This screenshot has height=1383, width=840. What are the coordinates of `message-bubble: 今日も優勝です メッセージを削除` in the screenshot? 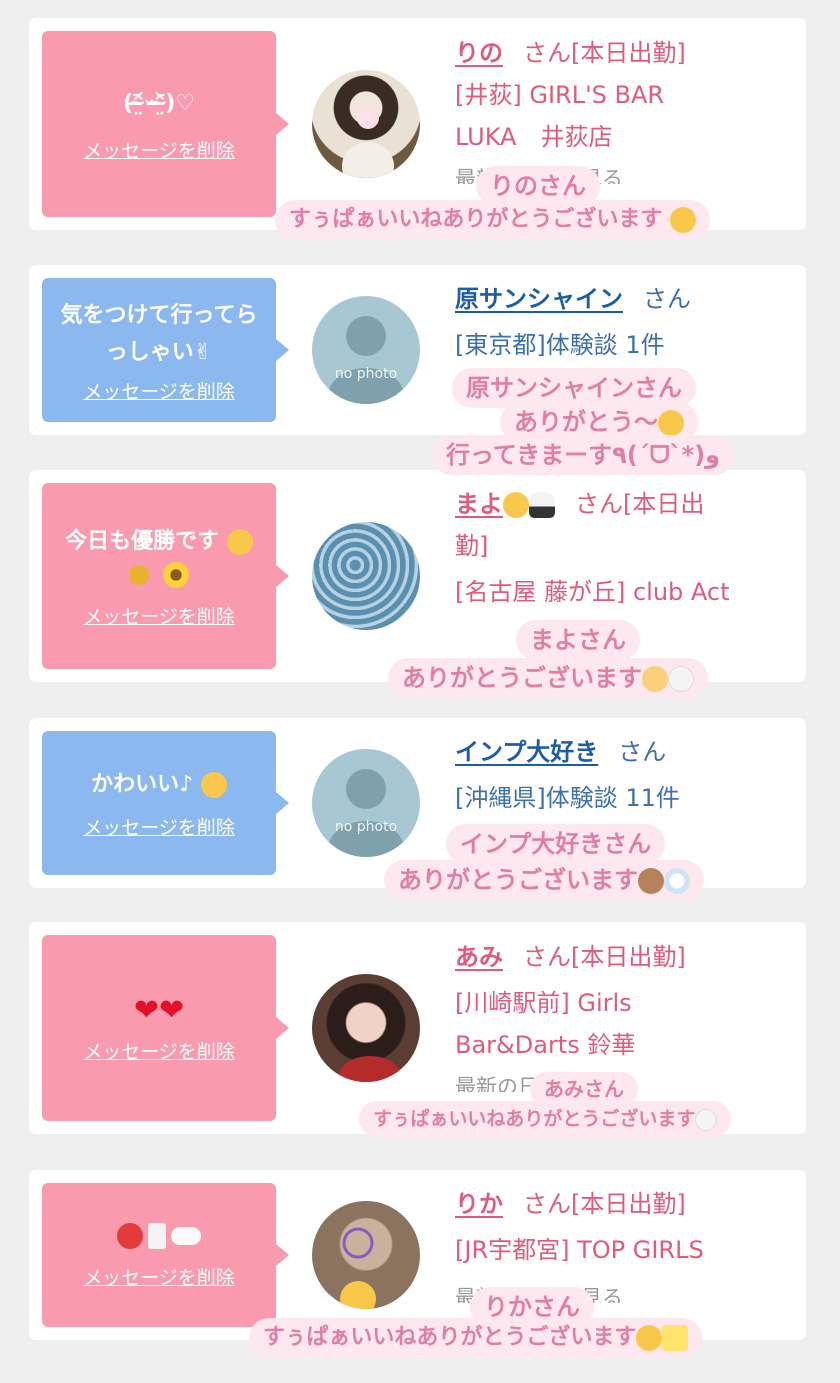 It's located at (159, 576).